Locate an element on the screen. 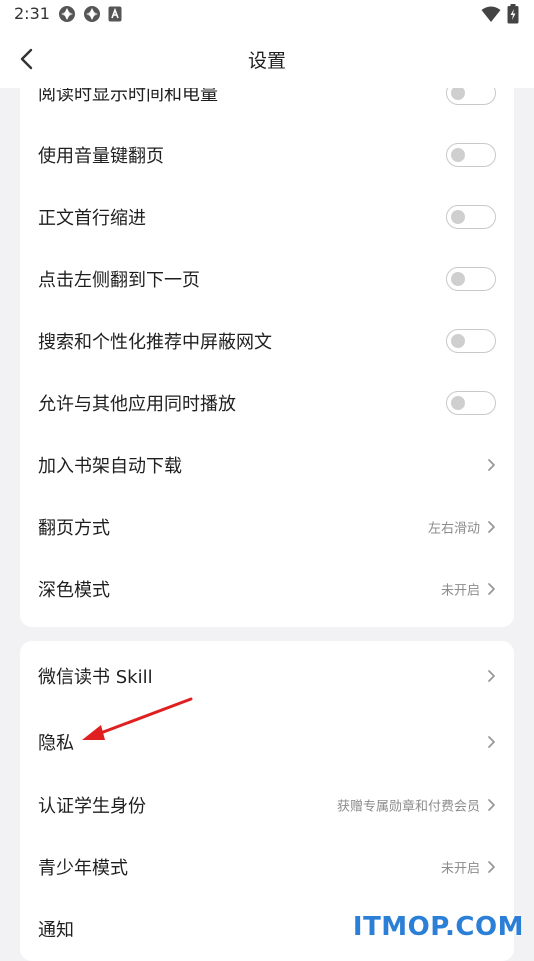  setting-label: 使用音量键翻页 is located at coordinates (101, 156).